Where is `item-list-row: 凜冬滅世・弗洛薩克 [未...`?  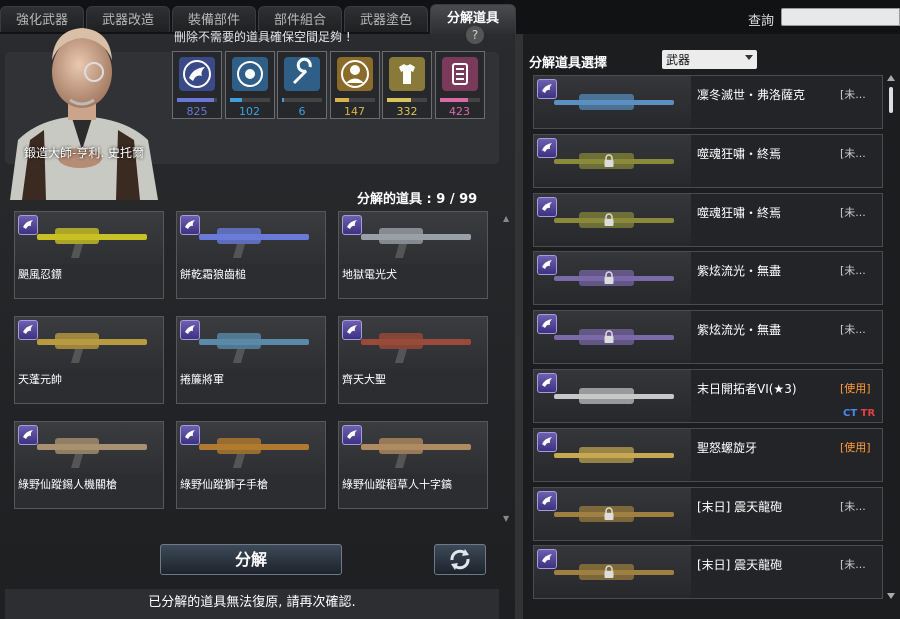
item-list-row: 凜冬滅世・弗洛薩克 [未... is located at coordinates (708, 102).